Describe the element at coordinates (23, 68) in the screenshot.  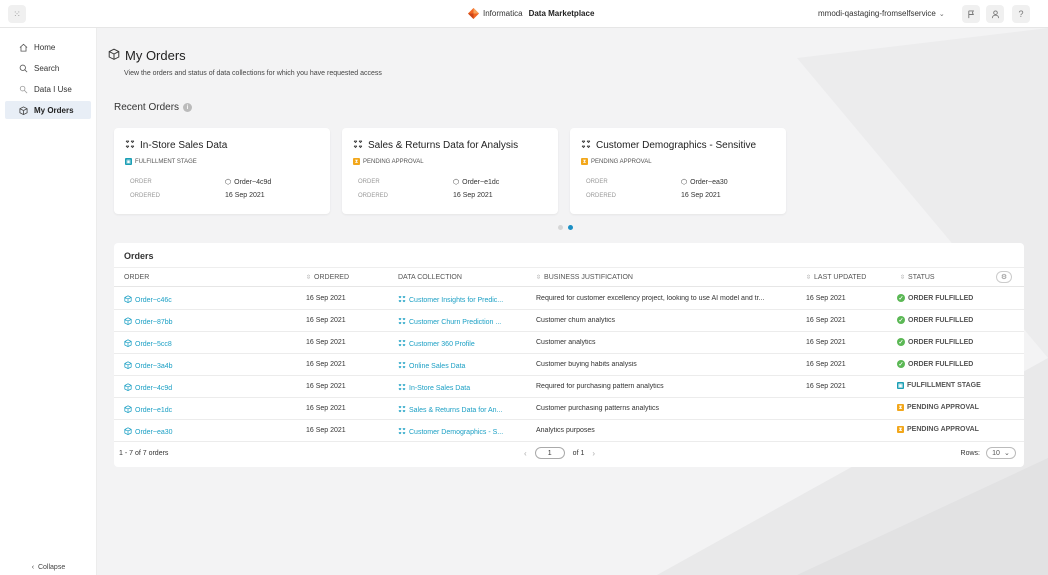
I see `search-icon` at that location.